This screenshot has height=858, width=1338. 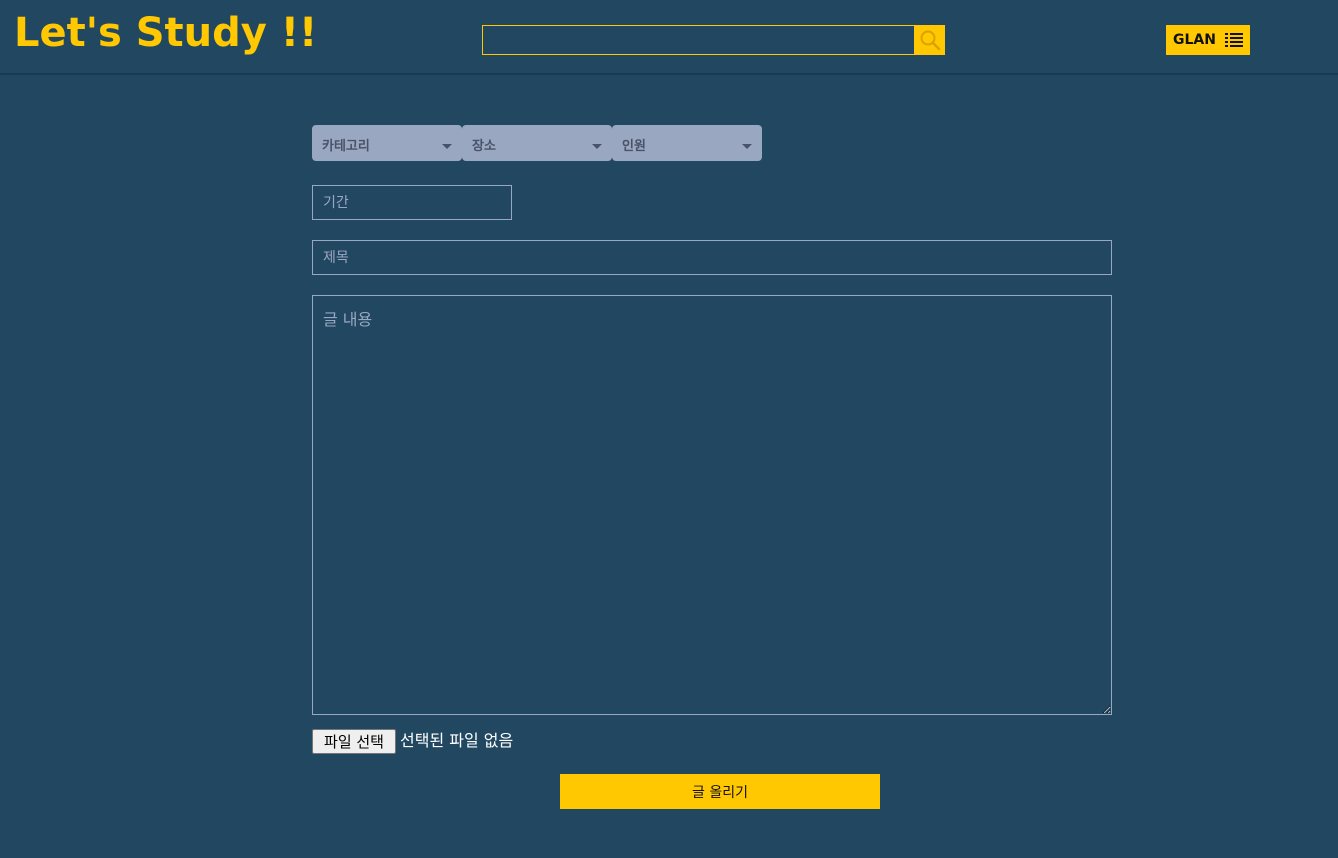 What do you see at coordinates (698, 40) in the screenshot?
I see `search-input` at bounding box center [698, 40].